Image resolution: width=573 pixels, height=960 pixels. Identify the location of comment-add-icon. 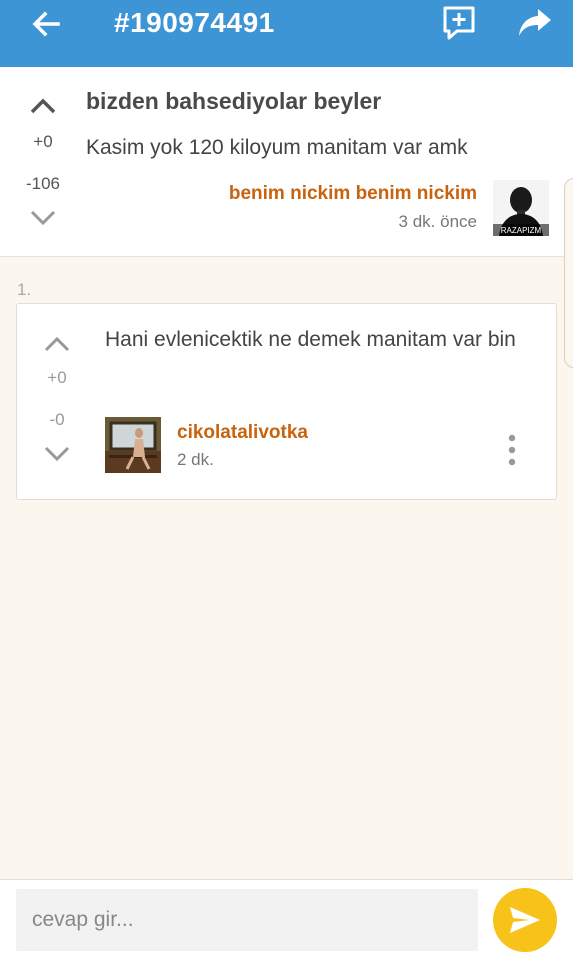
(459, 23).